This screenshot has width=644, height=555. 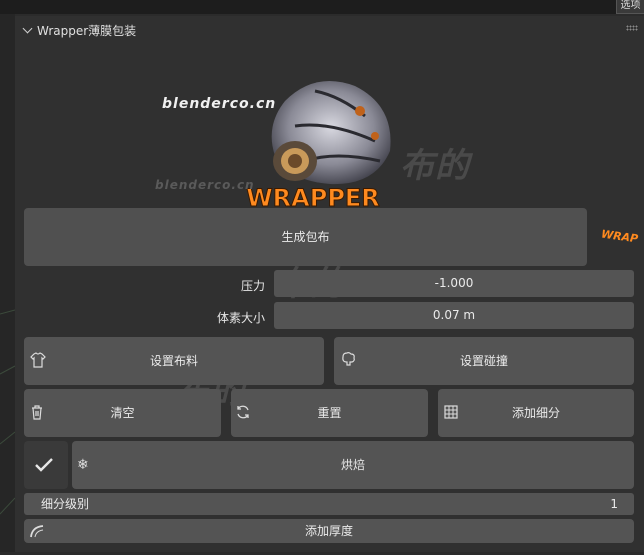 I want to click on shirt-icon, so click(x=38, y=360).